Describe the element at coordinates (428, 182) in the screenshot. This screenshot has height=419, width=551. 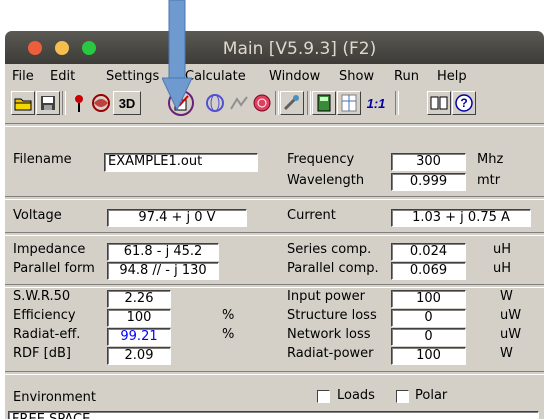
I see `wavelength-field: 0.999` at that location.